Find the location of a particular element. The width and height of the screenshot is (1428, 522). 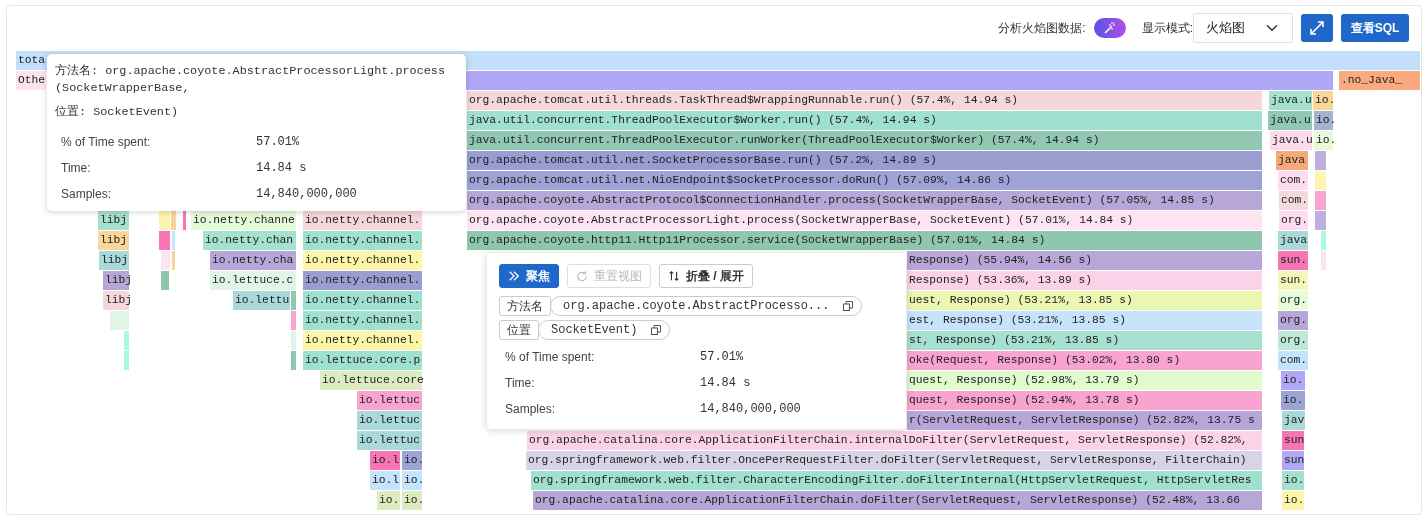

flame-frame: org.apache.tomcat.util.threads.TaskThread$WrappingRunnable.run() (57.4%, 14.94 s) is located at coordinates (864, 100).